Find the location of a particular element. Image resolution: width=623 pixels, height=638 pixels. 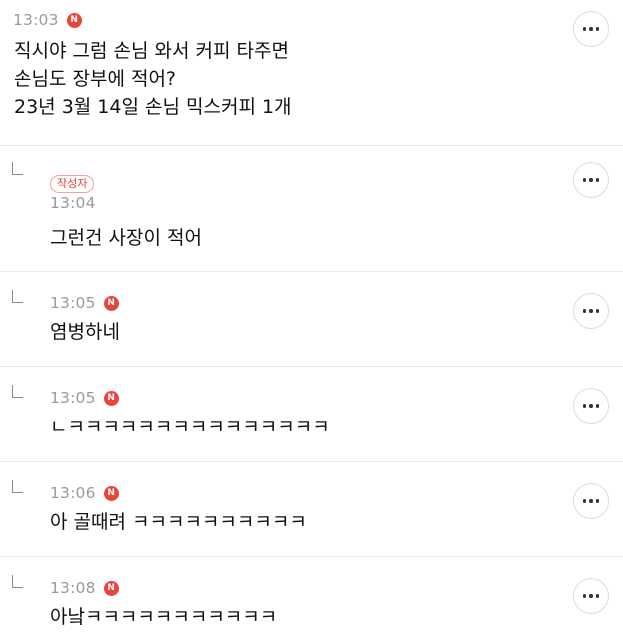

comment-text: 아 골때려 ㅋㅋㅋㅋㅋㅋㅋㅋㅋㅋ is located at coordinates (178, 522).